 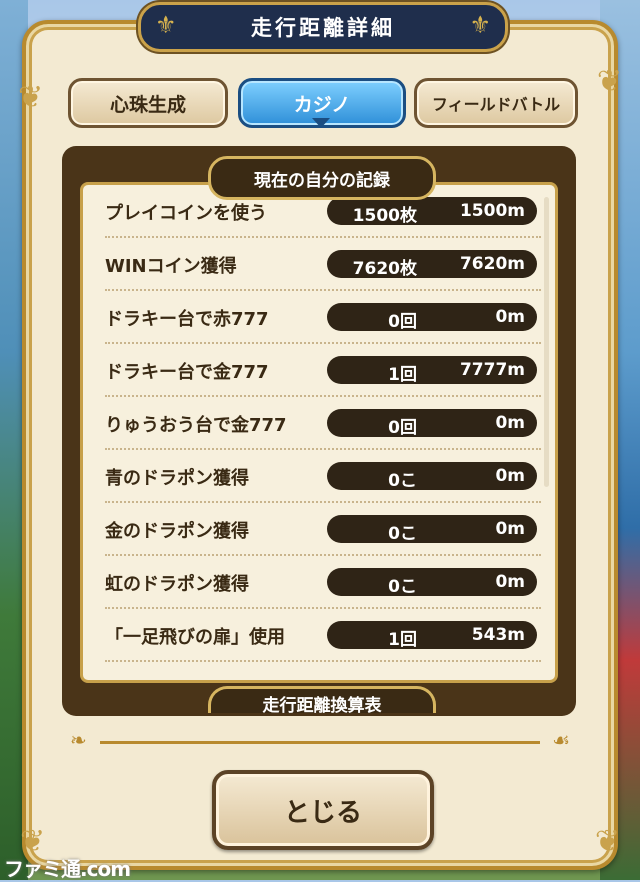 What do you see at coordinates (319, 317) in the screenshot?
I see `list-item: ドラキー台で赤777 0回 0m` at bounding box center [319, 317].